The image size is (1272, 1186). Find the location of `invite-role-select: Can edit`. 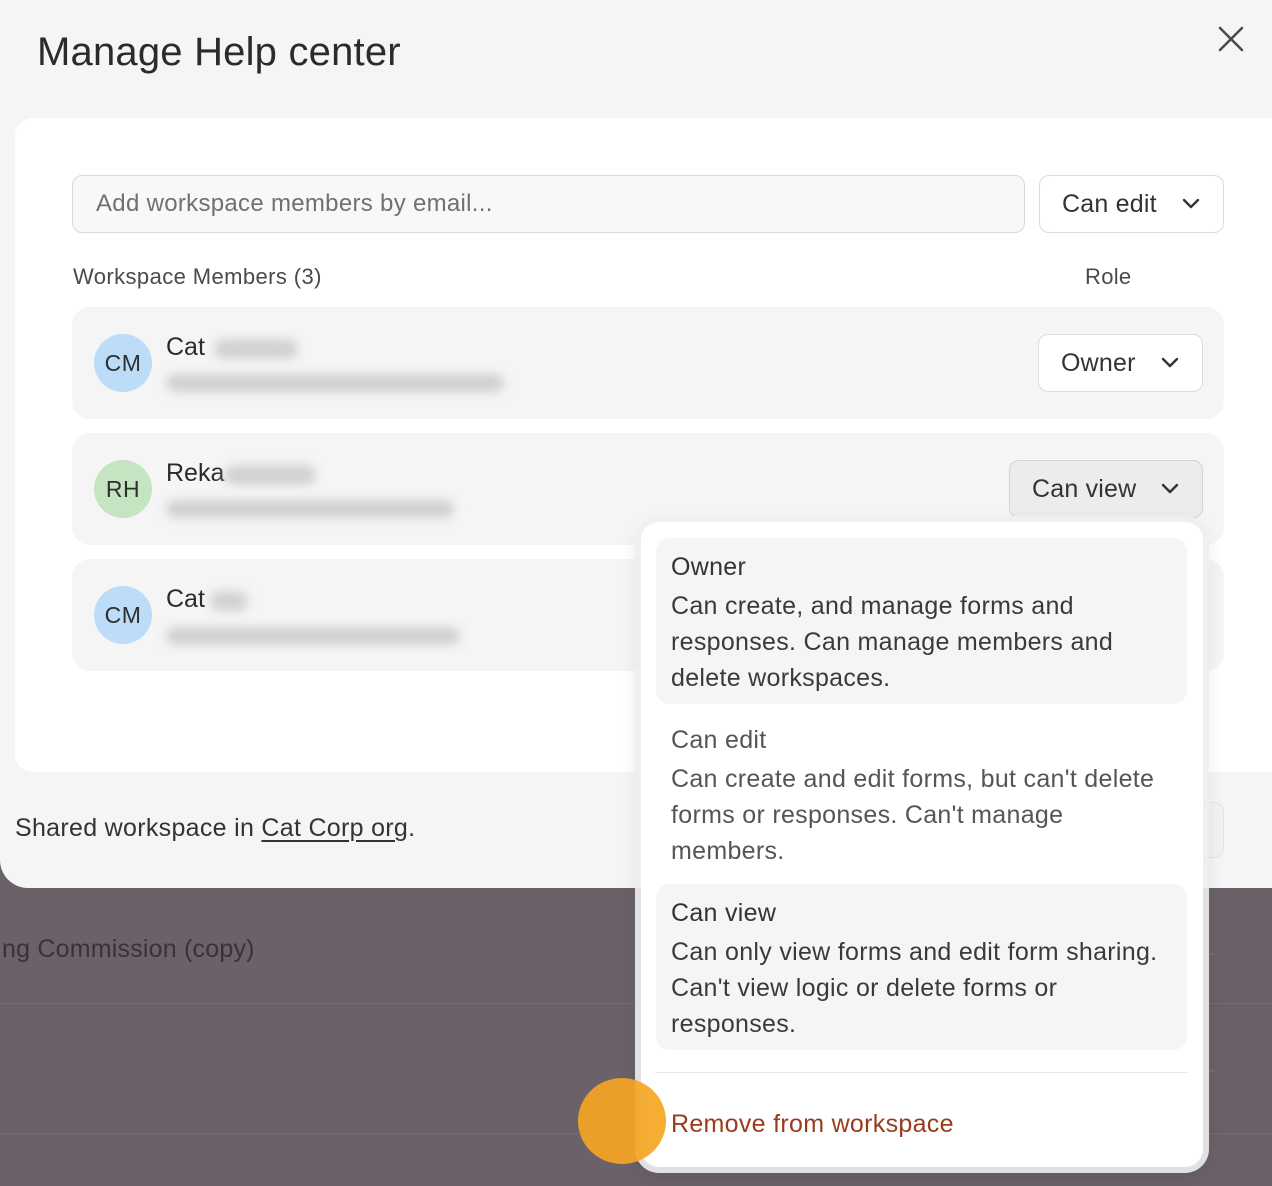

invite-role-select: Can edit is located at coordinates (1131, 204).